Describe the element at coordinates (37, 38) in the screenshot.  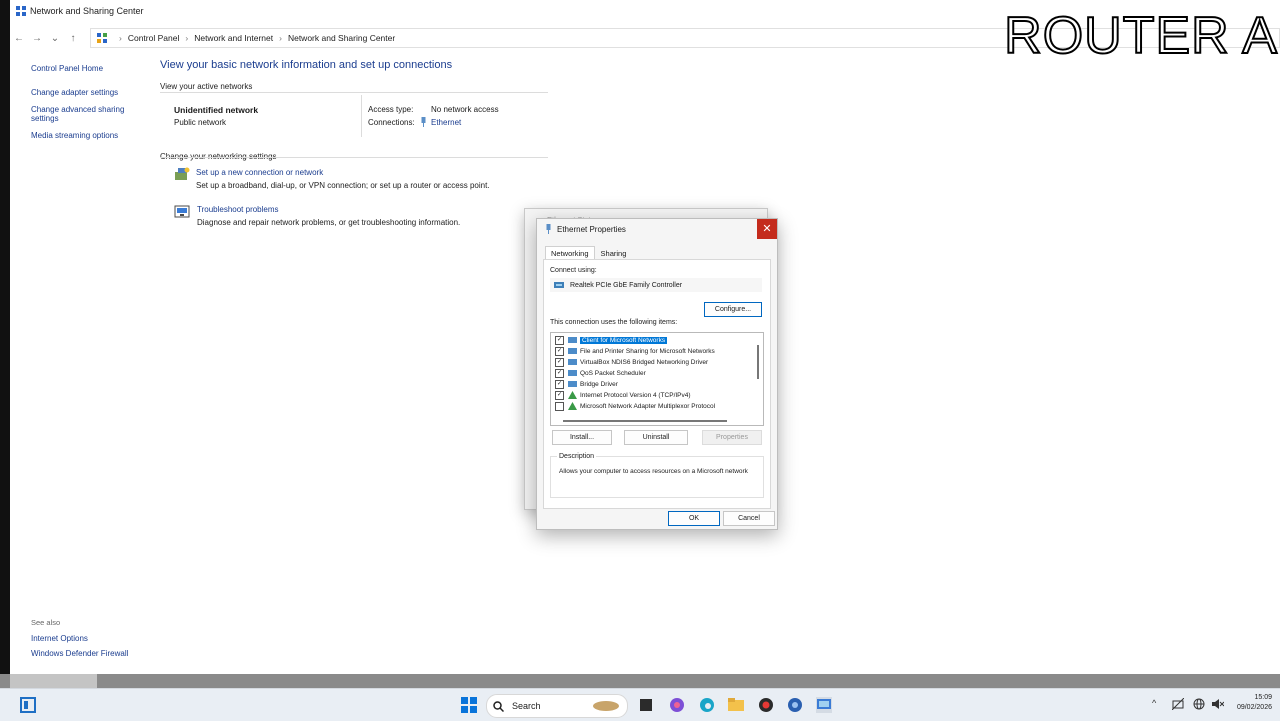
I see `forward-arrow-icon: →` at that location.